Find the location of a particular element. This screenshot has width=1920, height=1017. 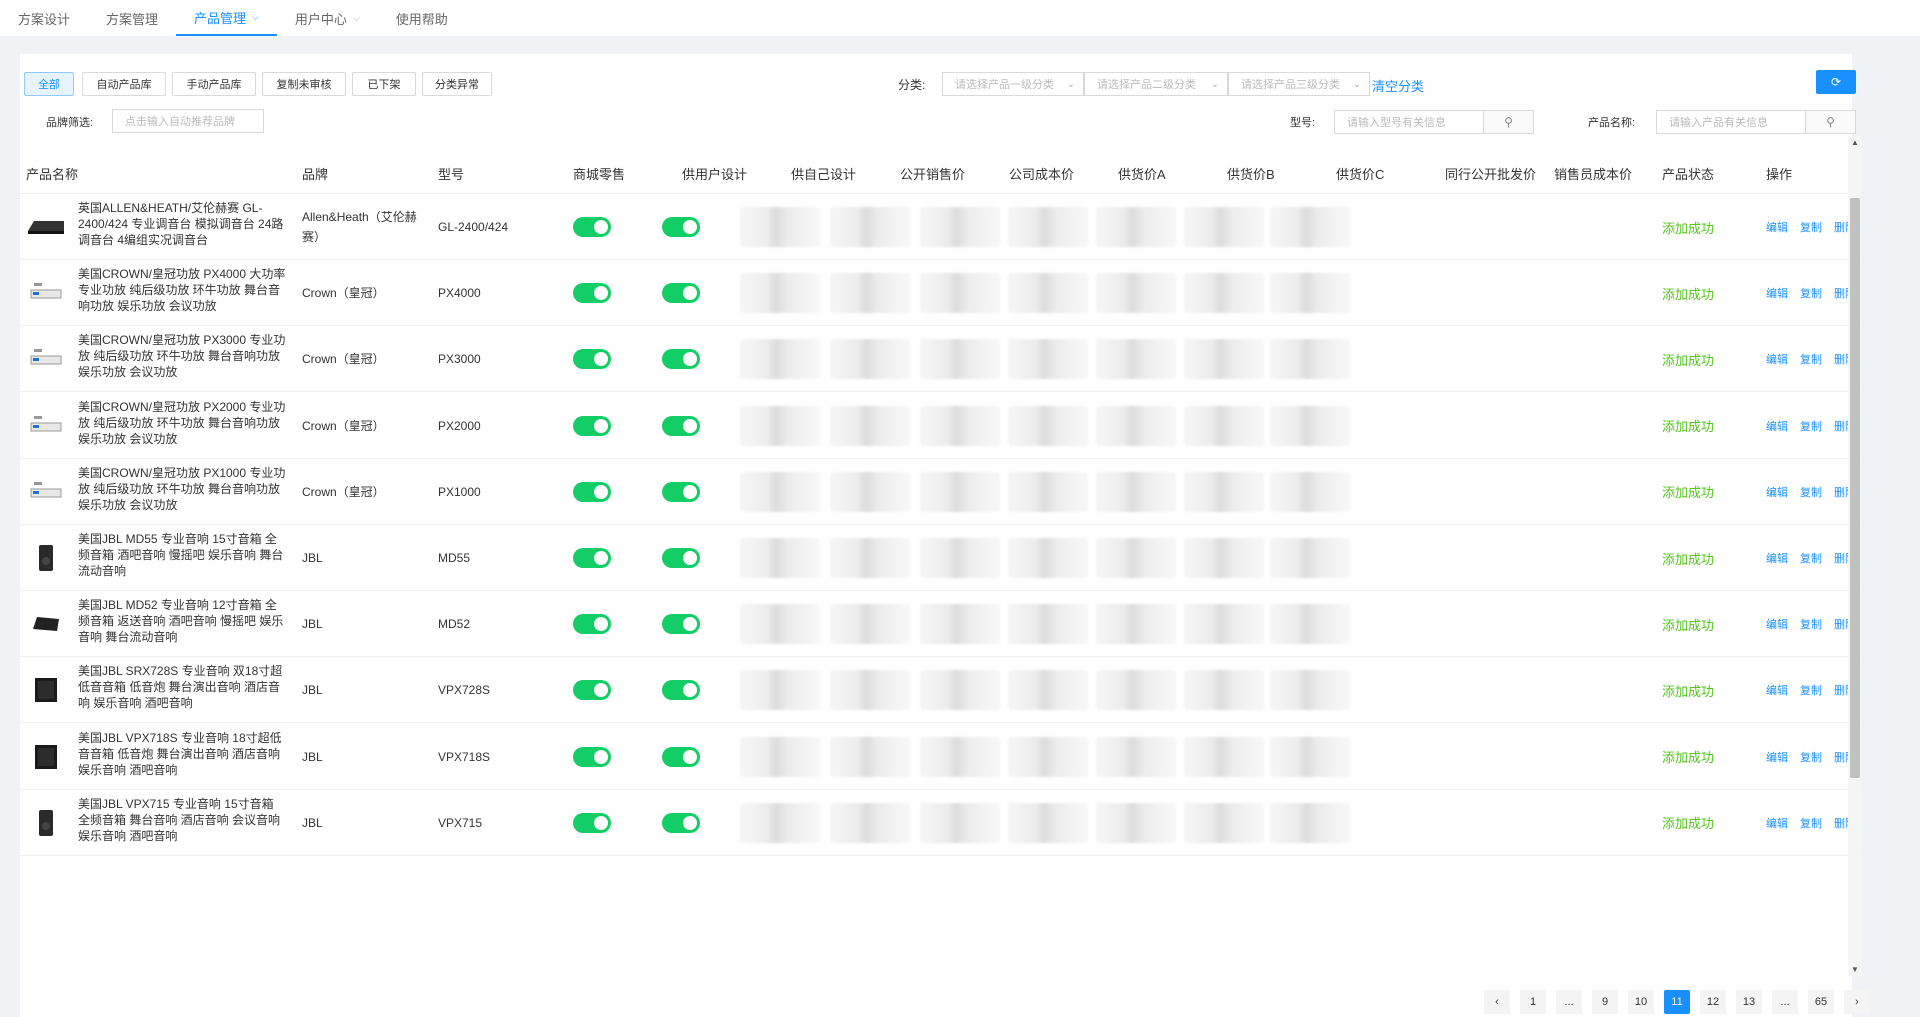

filter-auto-library-button: 自动产品库 is located at coordinates (124, 84).